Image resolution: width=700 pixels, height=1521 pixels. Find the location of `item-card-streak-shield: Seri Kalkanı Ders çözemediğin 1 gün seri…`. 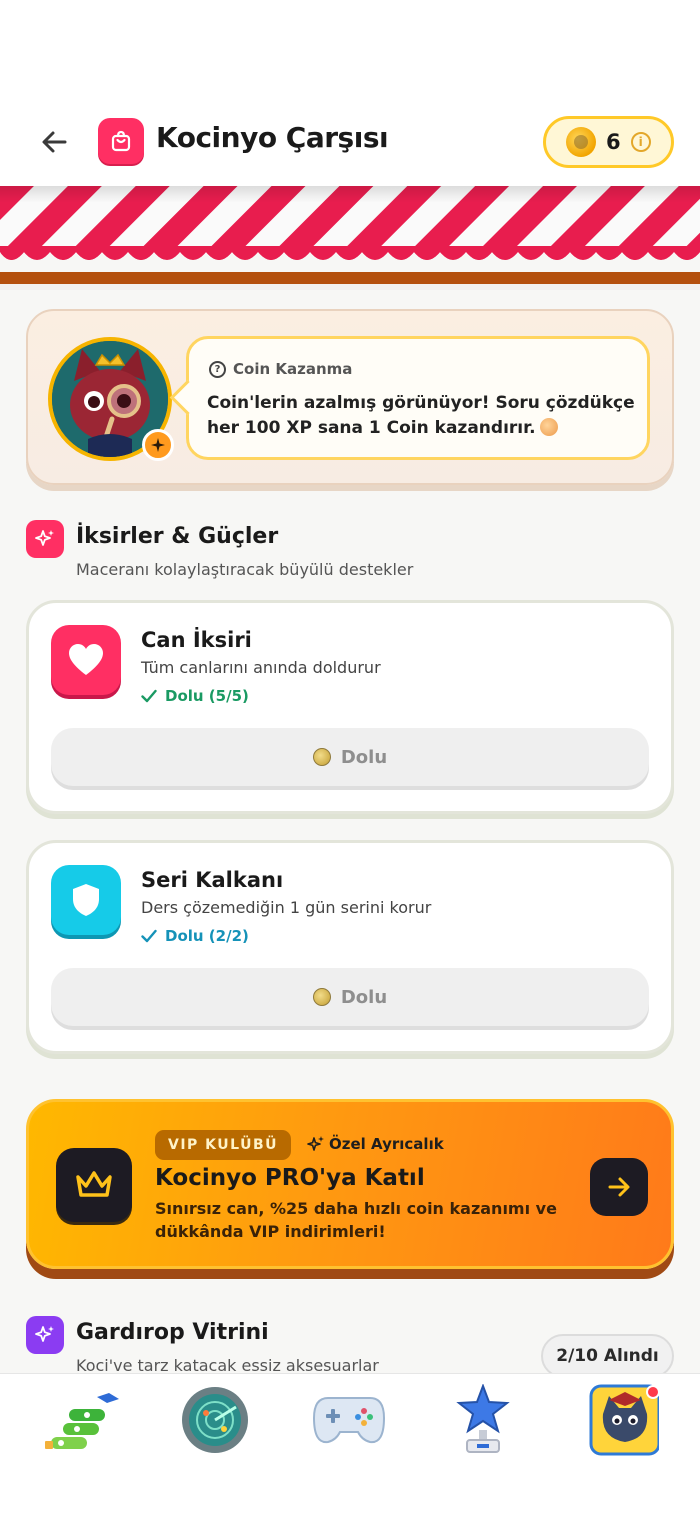

item-card-streak-shield: Seri Kalkanı Ders çözemediğin 1 gün seri… is located at coordinates (350, 947).